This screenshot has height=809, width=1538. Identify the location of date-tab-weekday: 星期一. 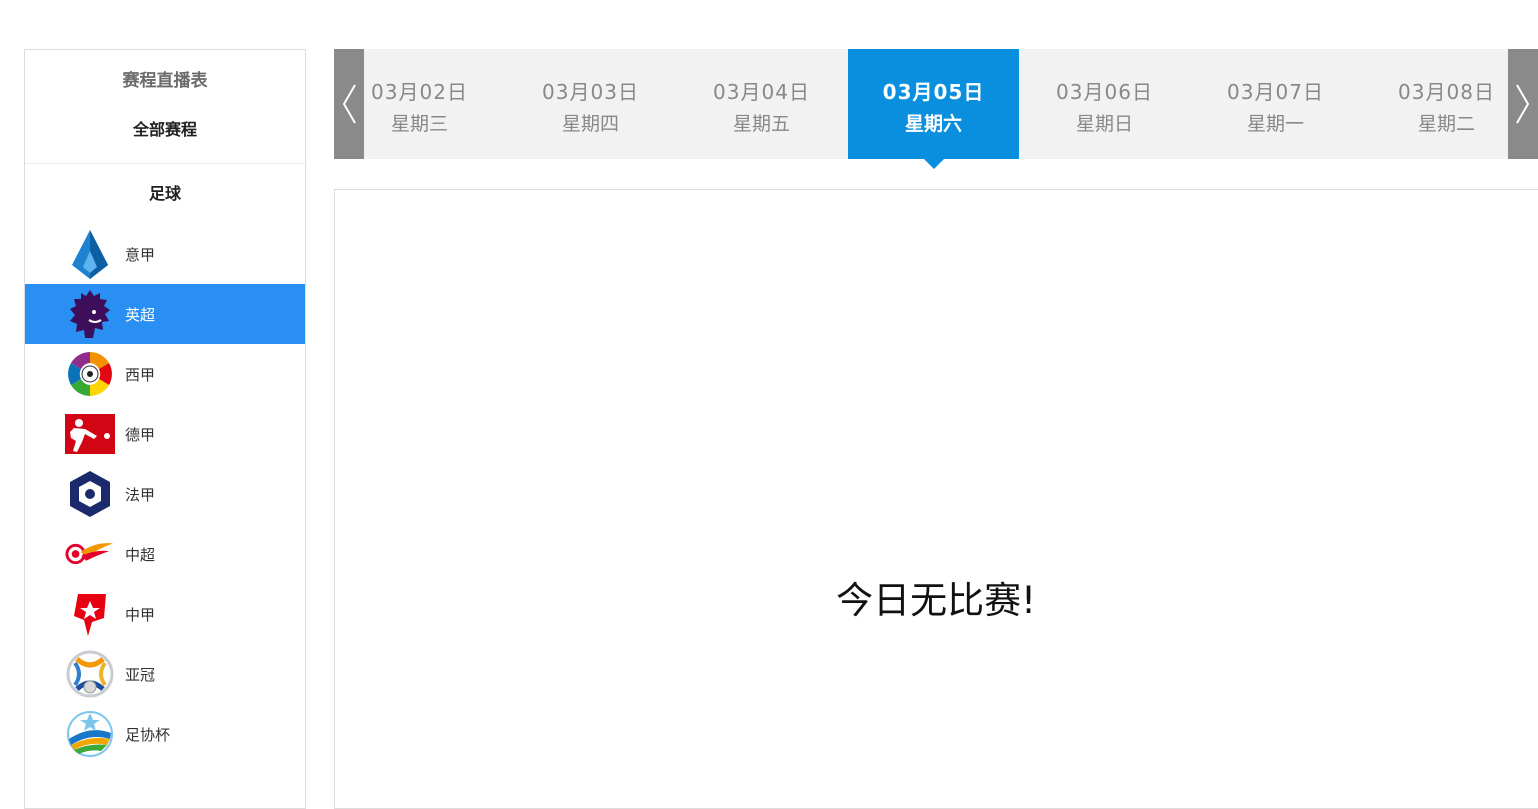
(1275, 124).